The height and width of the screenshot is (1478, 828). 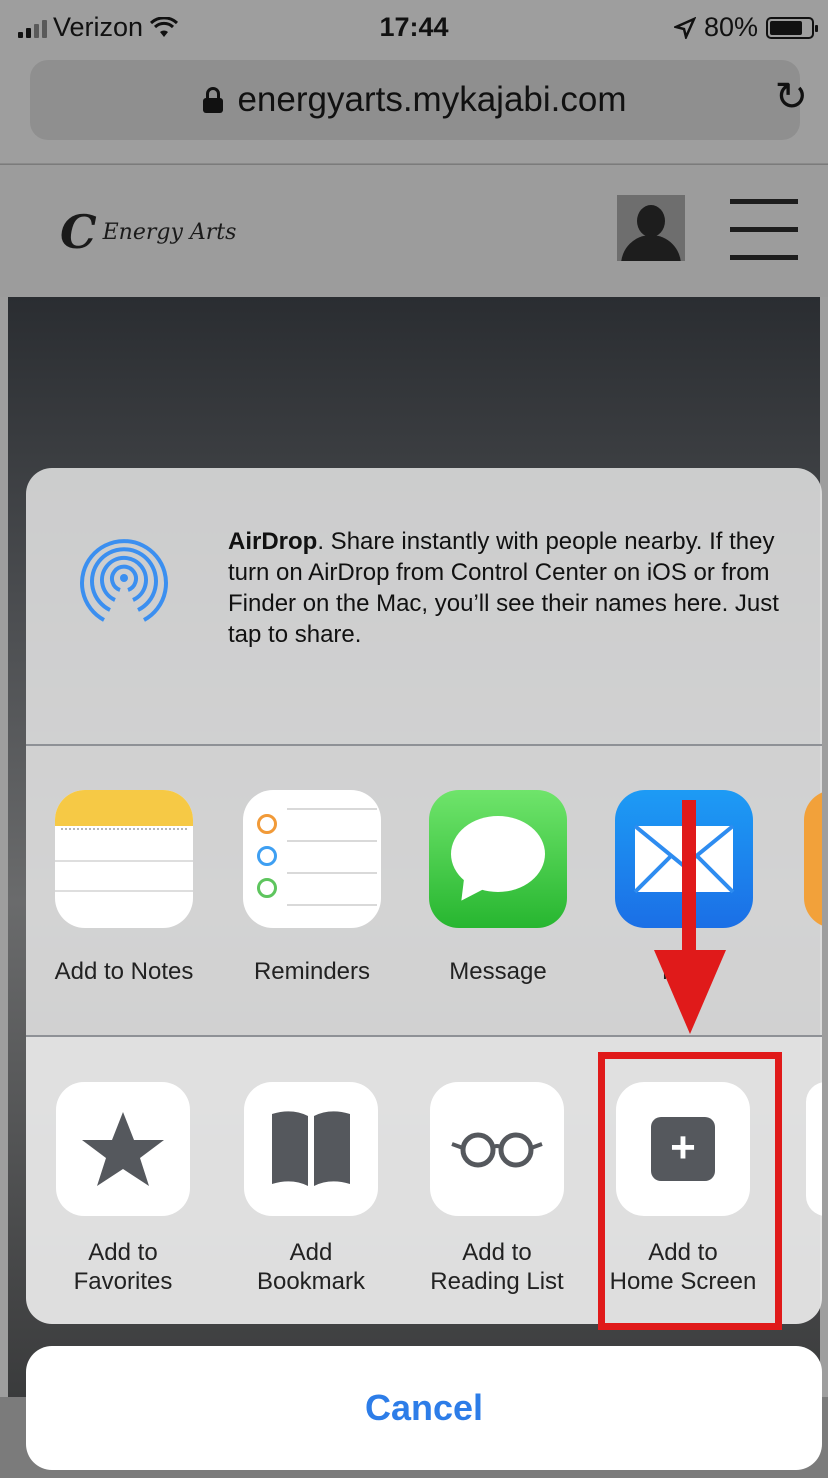 What do you see at coordinates (124, 580) in the screenshot?
I see `airdrop-icon` at bounding box center [124, 580].